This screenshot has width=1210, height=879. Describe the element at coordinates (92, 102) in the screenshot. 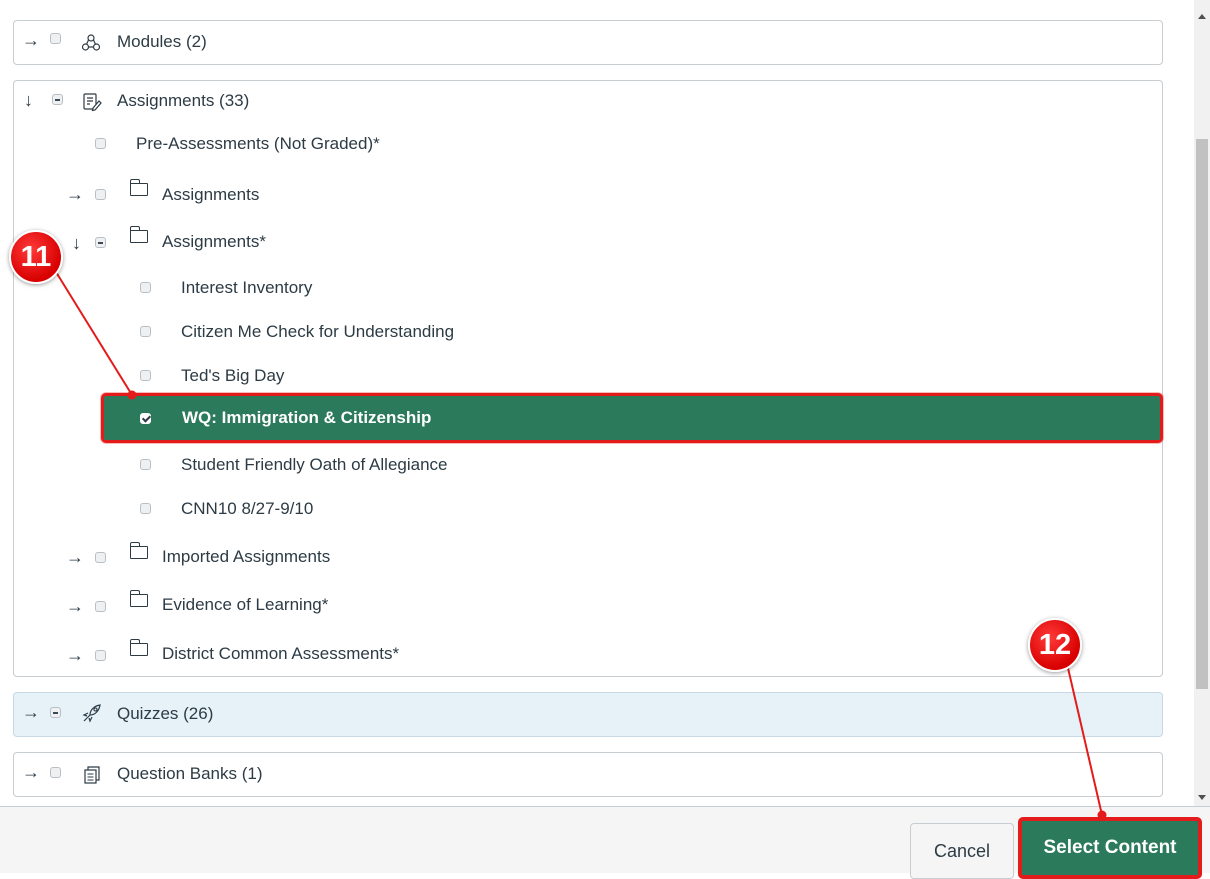

I see `assignment-icon` at that location.